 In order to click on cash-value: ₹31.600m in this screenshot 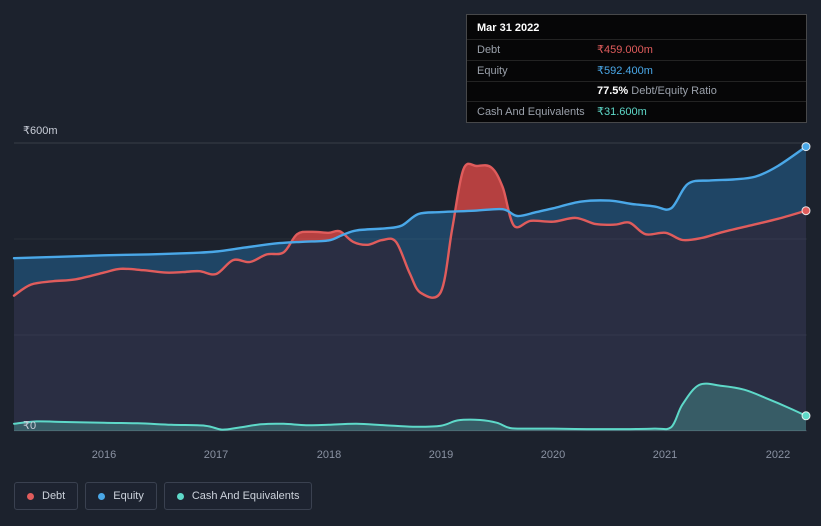, I will do `click(622, 112)`.